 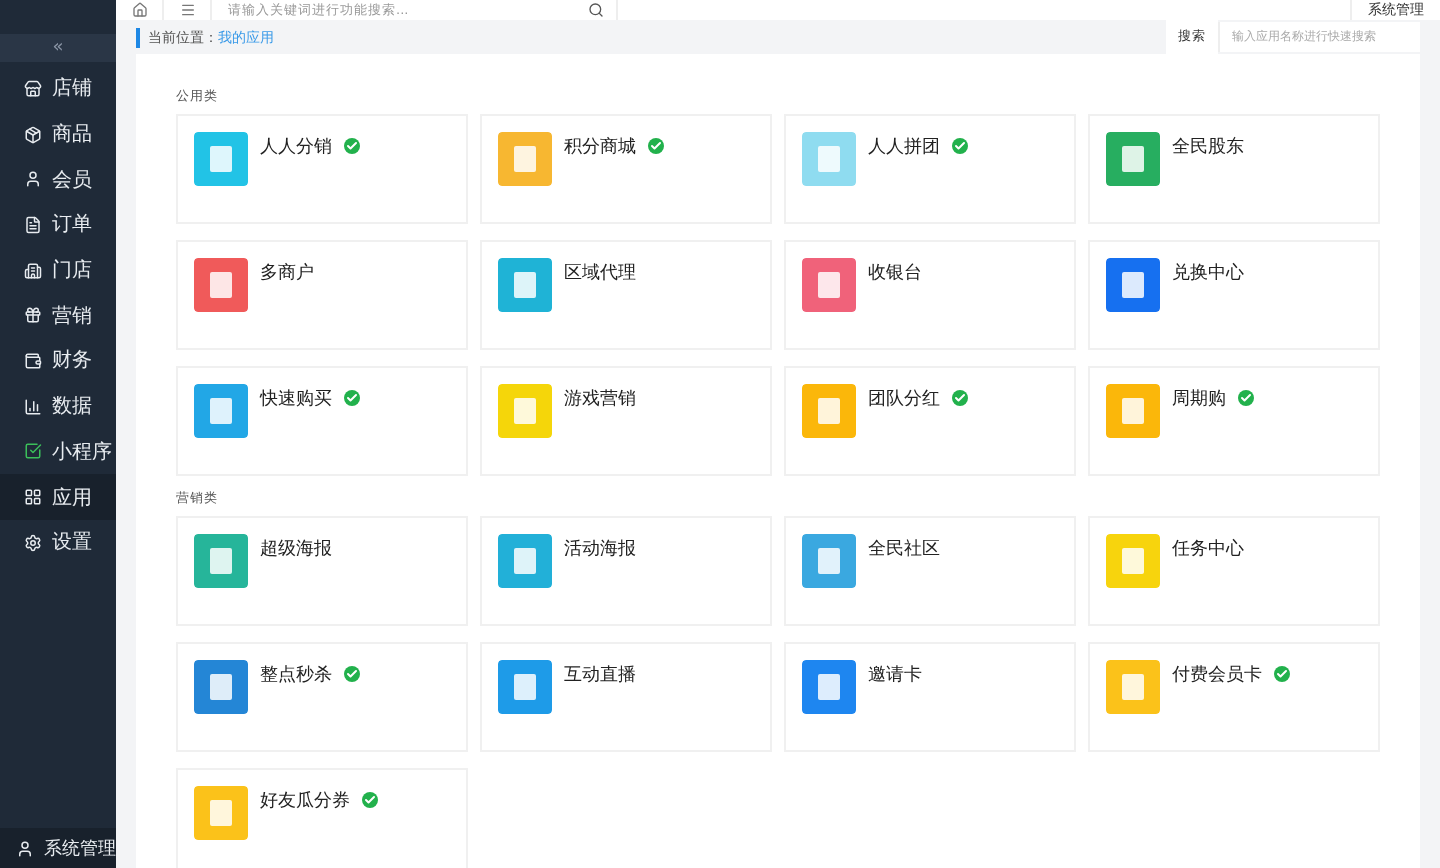 What do you see at coordinates (600, 399) in the screenshot?
I see `app-name: 游戏营销` at bounding box center [600, 399].